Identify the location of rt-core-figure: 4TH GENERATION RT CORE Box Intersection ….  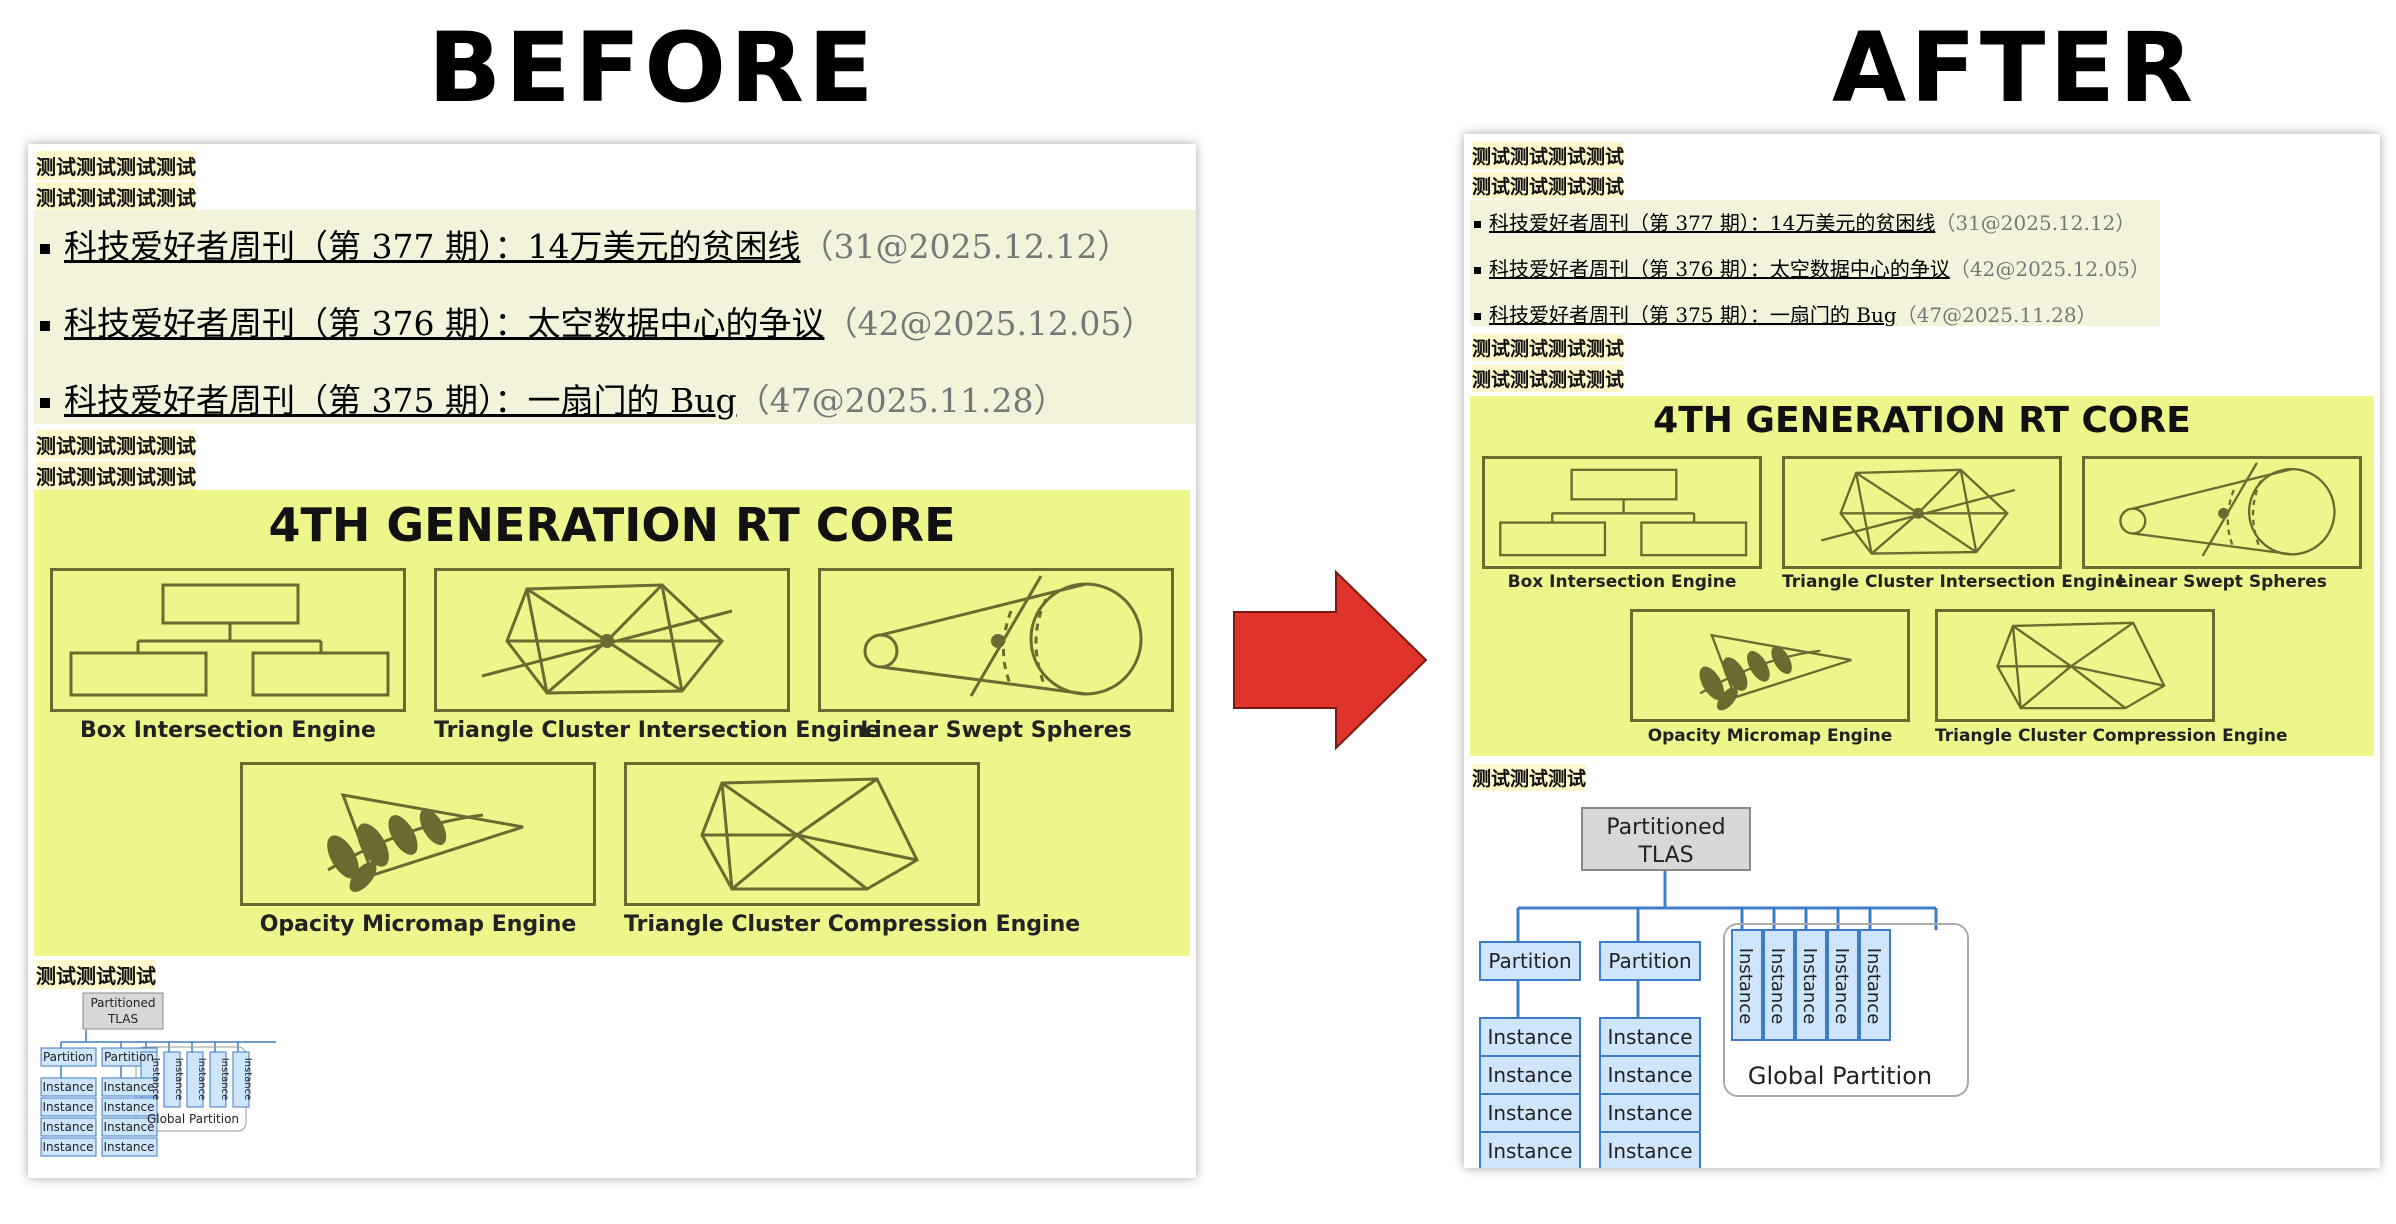
(1922, 576).